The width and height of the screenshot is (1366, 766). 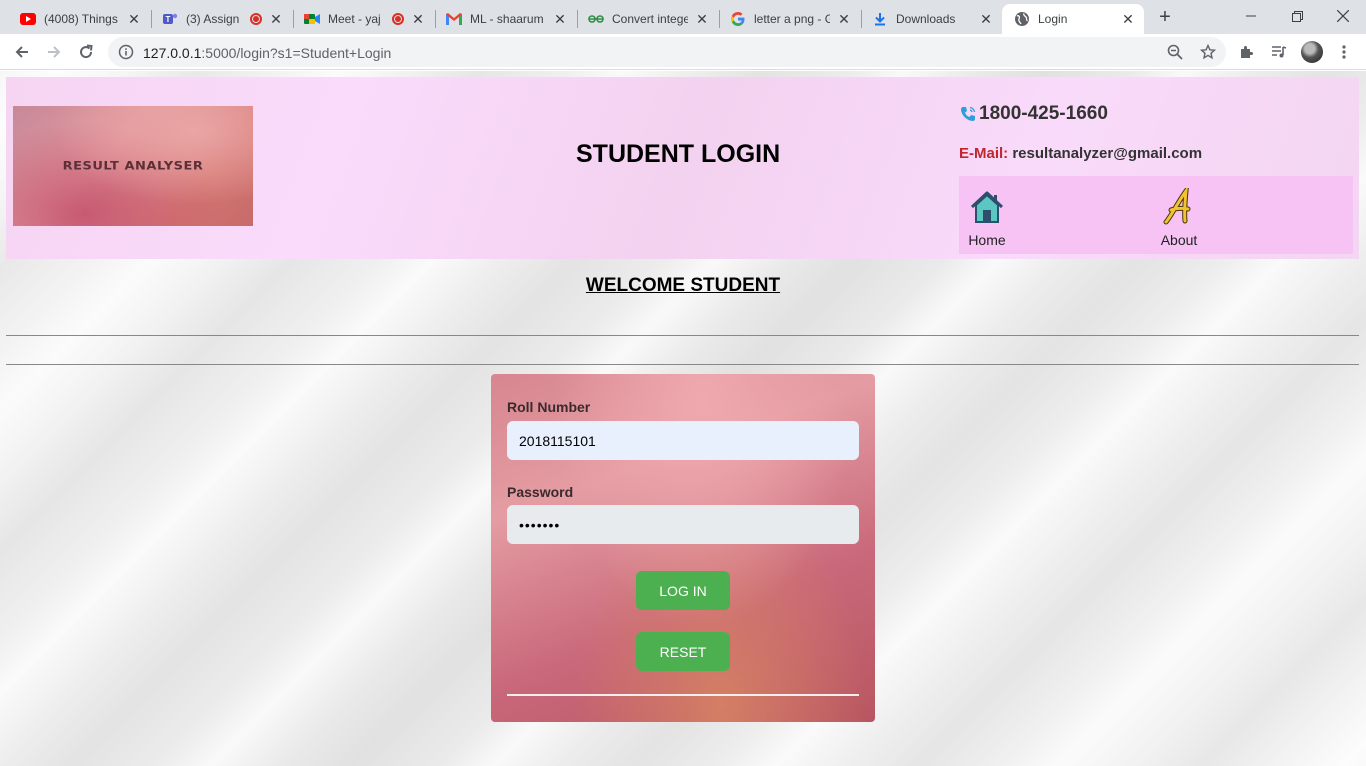 I want to click on nav-home-label: Home, so click(x=987, y=240).